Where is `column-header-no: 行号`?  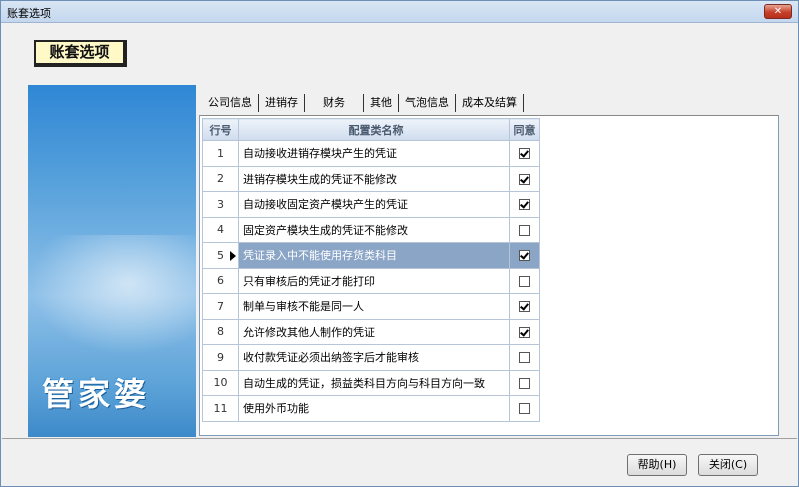 column-header-no: 行号 is located at coordinates (220, 129).